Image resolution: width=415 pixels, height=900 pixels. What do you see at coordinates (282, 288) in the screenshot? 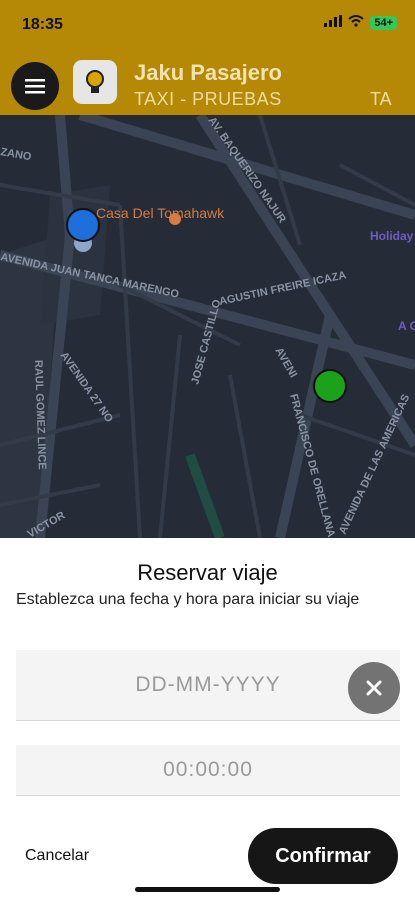
I see `street-label-freire: AGUSTIN FREIRE ICAZA` at bounding box center [282, 288].